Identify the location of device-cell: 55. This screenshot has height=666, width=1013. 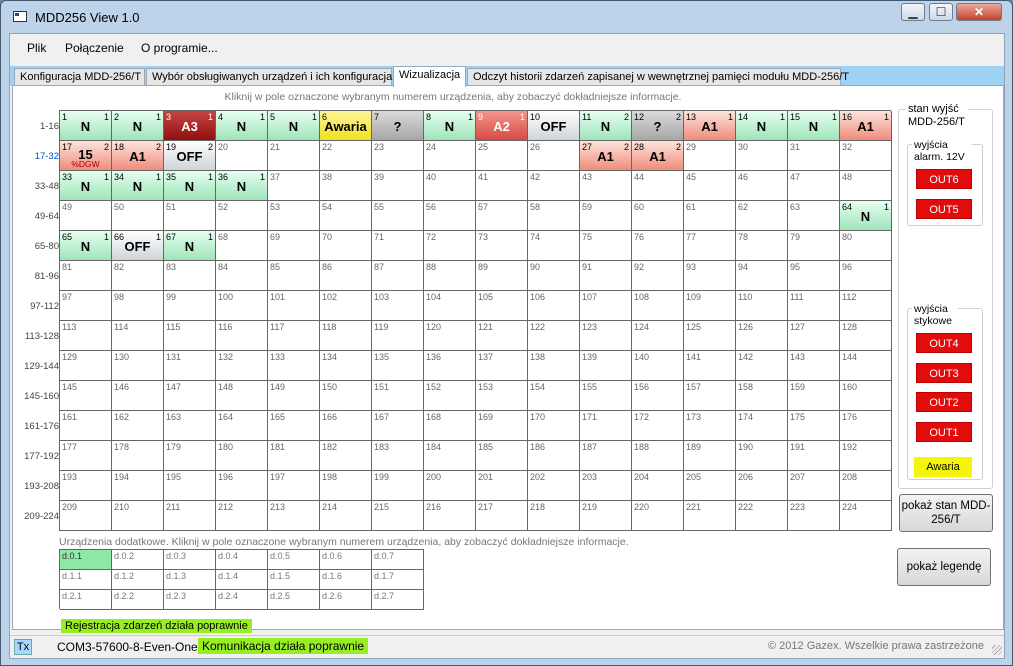
(398, 216).